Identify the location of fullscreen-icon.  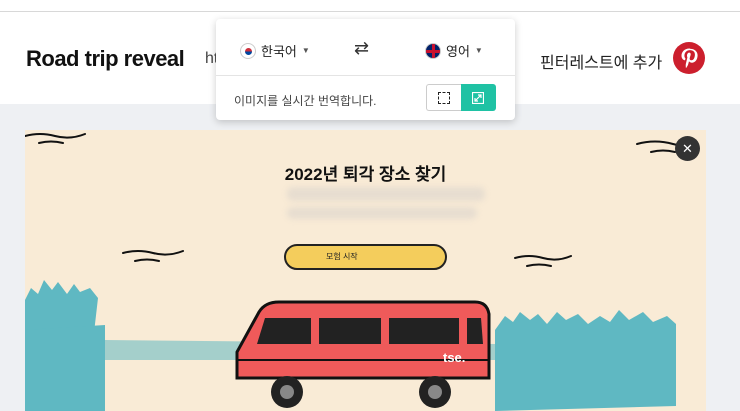
(478, 98).